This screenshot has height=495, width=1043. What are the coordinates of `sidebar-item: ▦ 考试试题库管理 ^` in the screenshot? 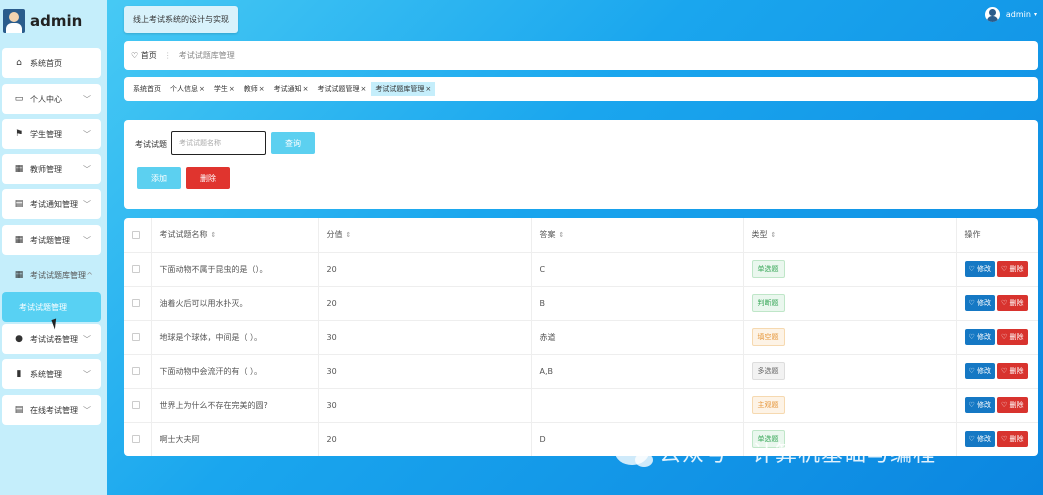 It's located at (51, 275).